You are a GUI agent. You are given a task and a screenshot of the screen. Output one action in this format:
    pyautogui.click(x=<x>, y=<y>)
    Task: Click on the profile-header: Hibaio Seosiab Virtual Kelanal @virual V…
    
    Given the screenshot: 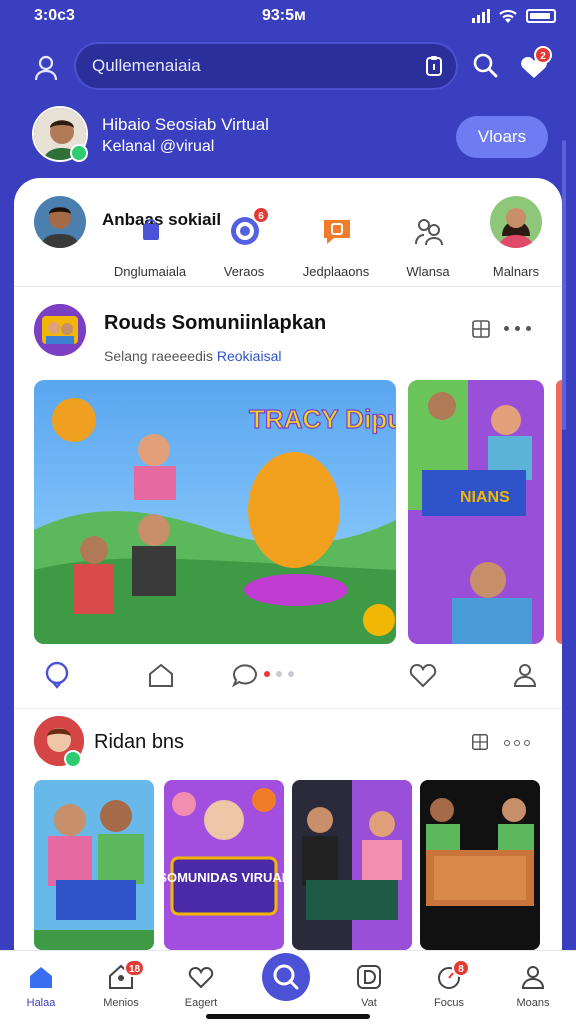 What is the action you would take?
    pyautogui.click(x=288, y=137)
    